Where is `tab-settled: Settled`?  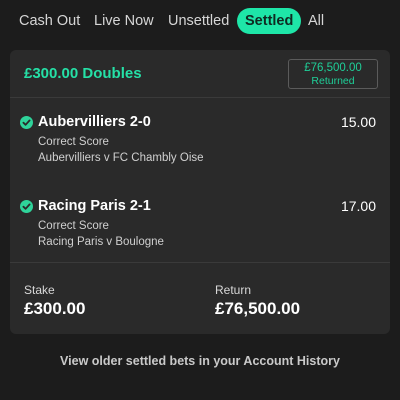 tab-settled: Settled is located at coordinates (269, 21).